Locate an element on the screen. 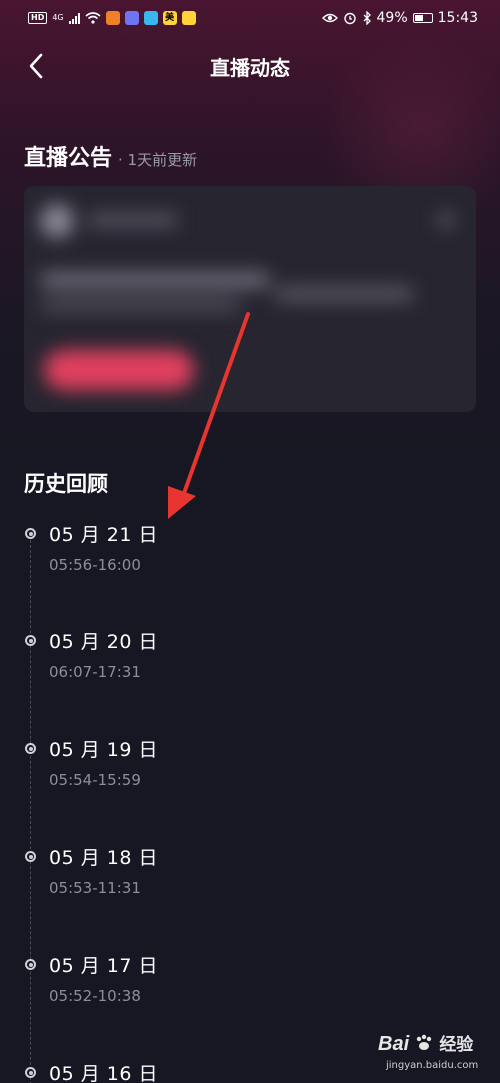  history-item-date: 05 月 20 日 is located at coordinates (103, 642).